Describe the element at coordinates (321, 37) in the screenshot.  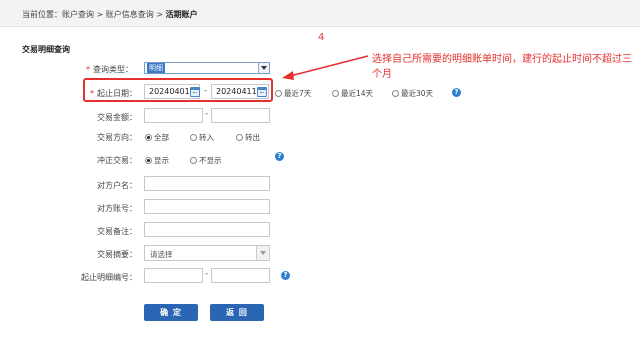
I see `annotation-number: 4` at that location.